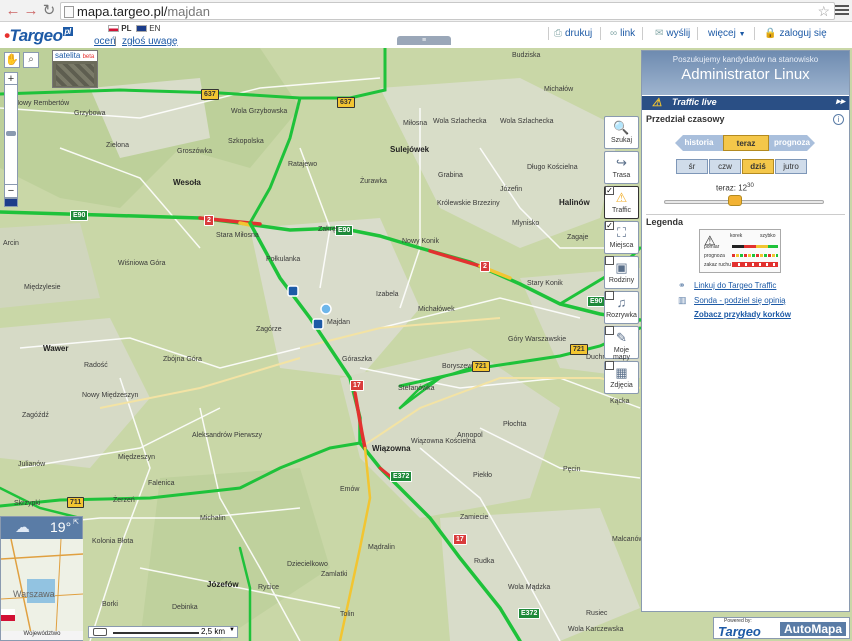  Describe the element at coordinates (195, 151) in the screenshot. I see `place-label: Groszówka` at that location.